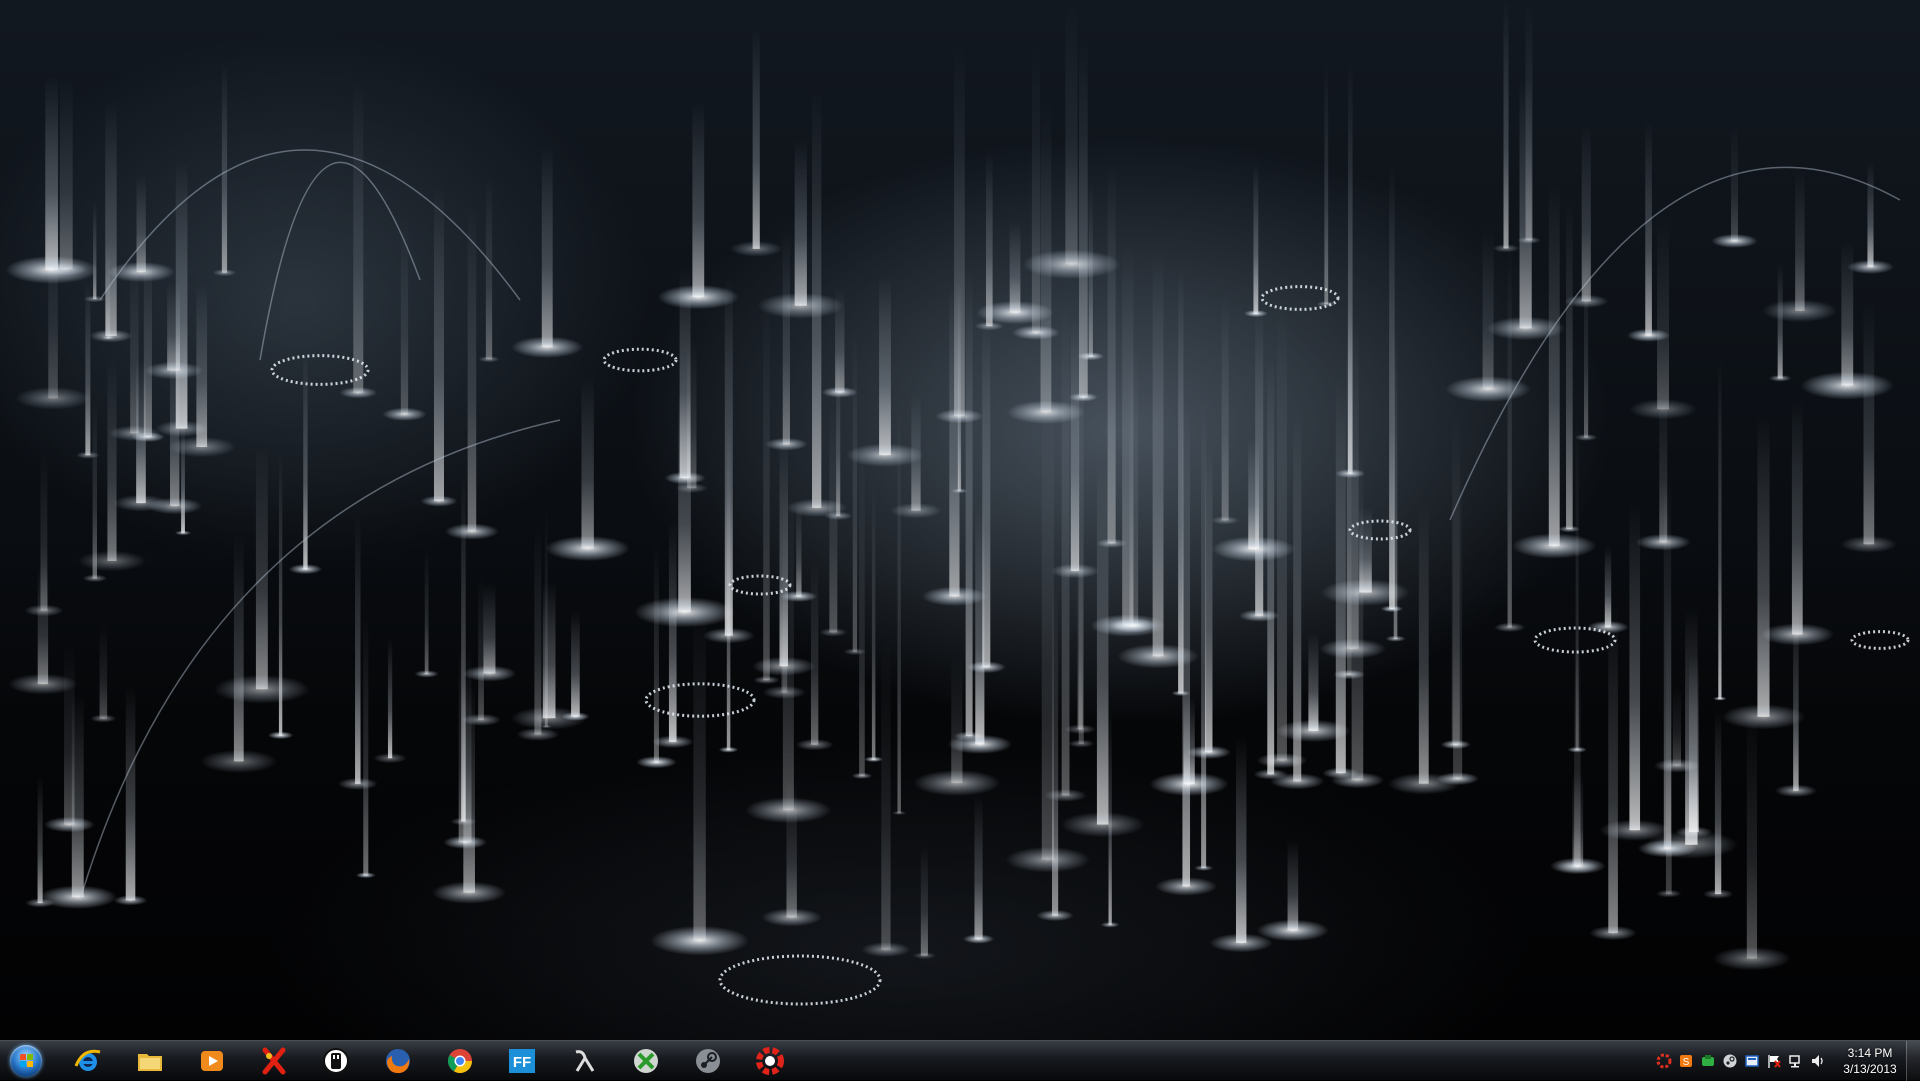 The height and width of the screenshot is (1081, 1920). What do you see at coordinates (1708, 1061) in the screenshot?
I see `green-tray-icon` at bounding box center [1708, 1061].